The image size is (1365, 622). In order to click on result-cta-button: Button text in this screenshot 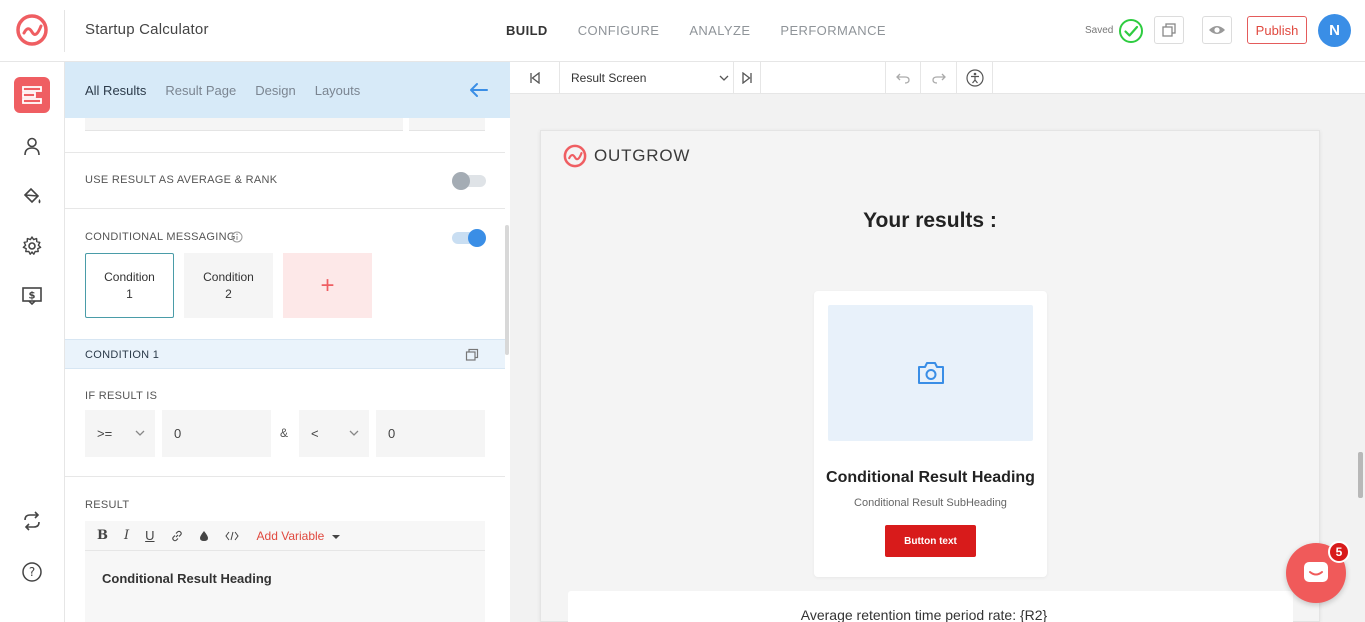, I will do `click(930, 541)`.